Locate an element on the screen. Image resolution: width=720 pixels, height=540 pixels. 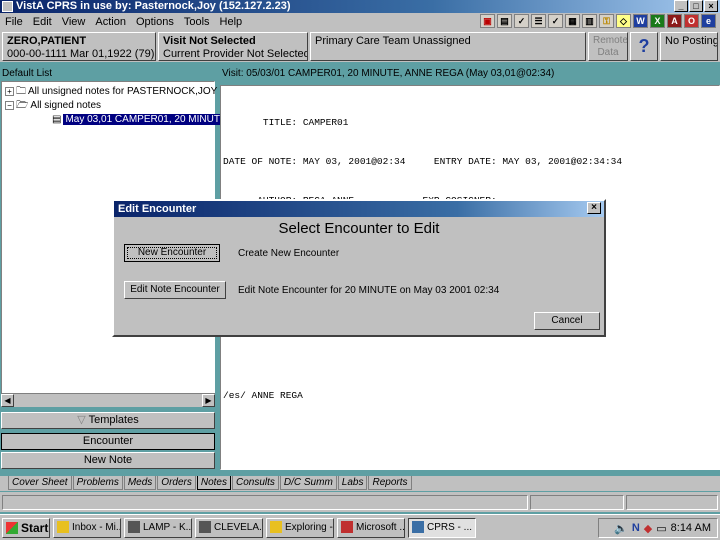
menu-edit: Edit is located at coordinates (42, 22).